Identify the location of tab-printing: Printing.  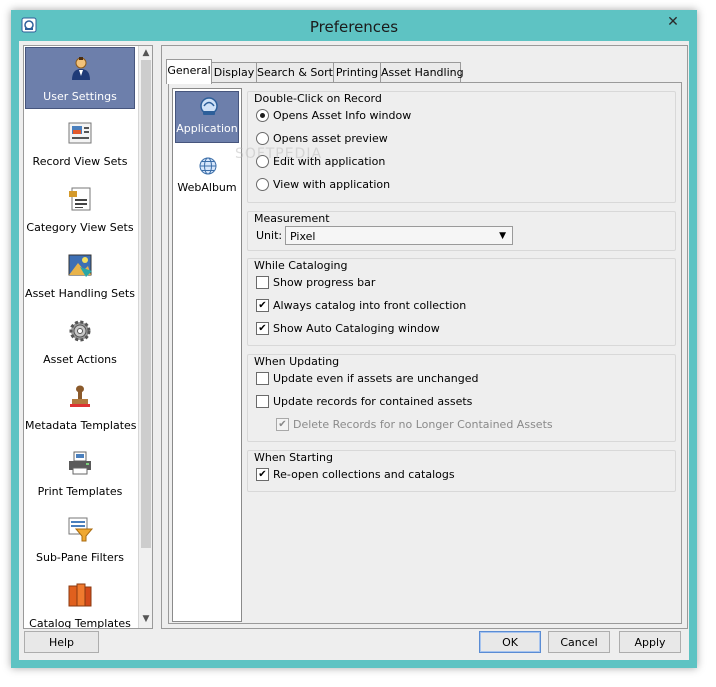
(357, 72).